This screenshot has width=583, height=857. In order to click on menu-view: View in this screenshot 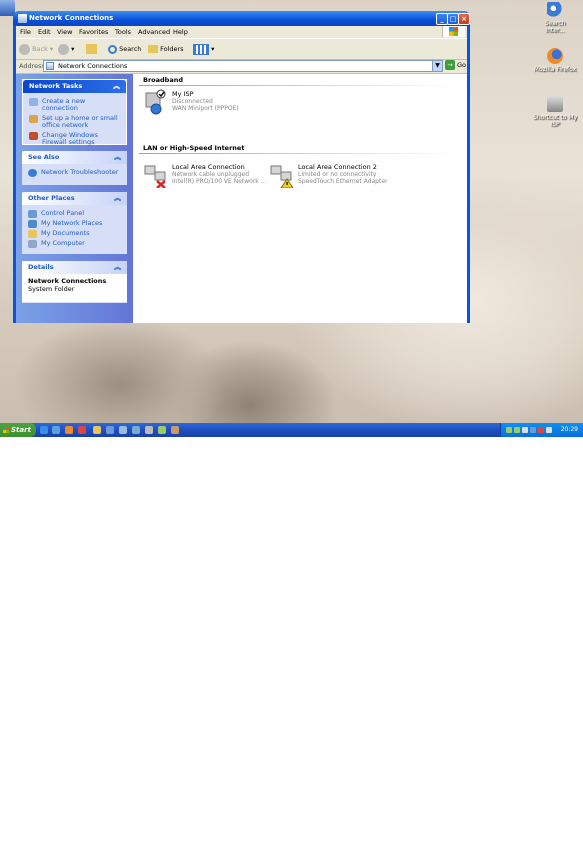, I will do `click(64, 32)`.